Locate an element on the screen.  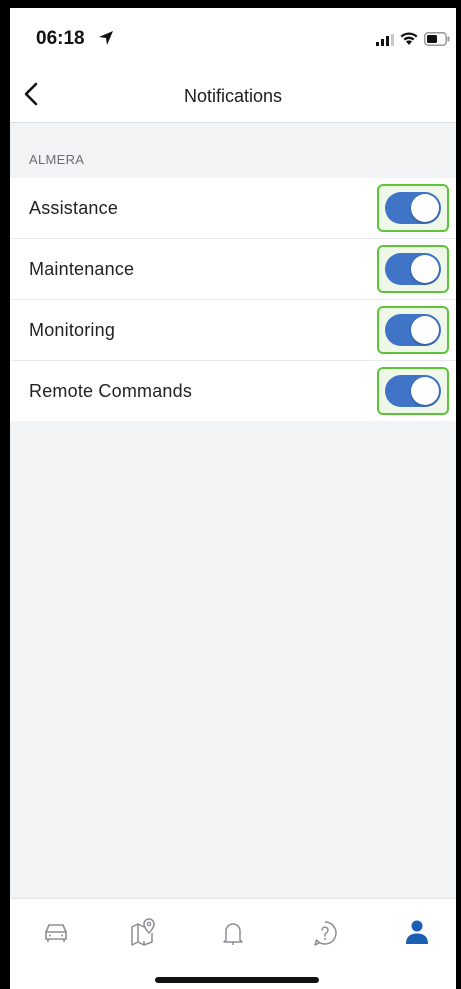
assistance-toggle is located at coordinates (413, 208).